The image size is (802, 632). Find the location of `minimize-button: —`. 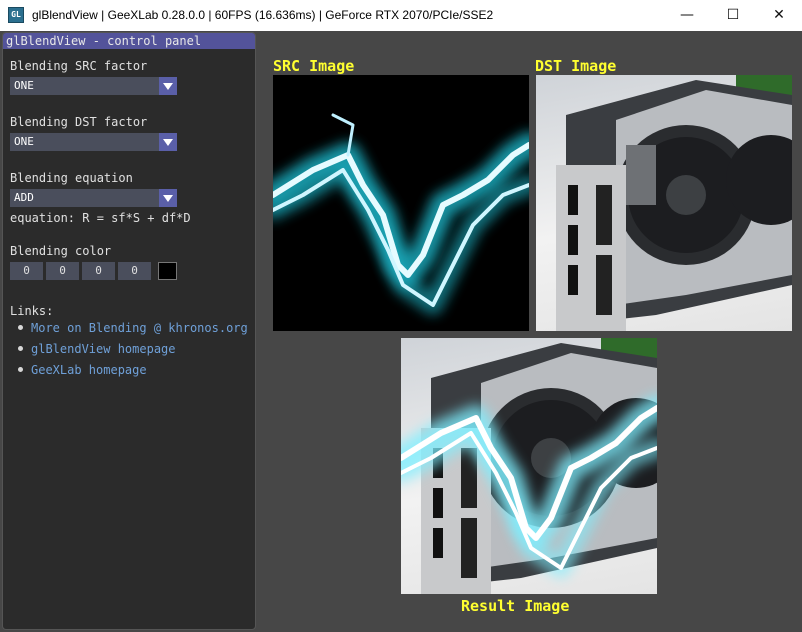

minimize-button: — is located at coordinates (687, 15).